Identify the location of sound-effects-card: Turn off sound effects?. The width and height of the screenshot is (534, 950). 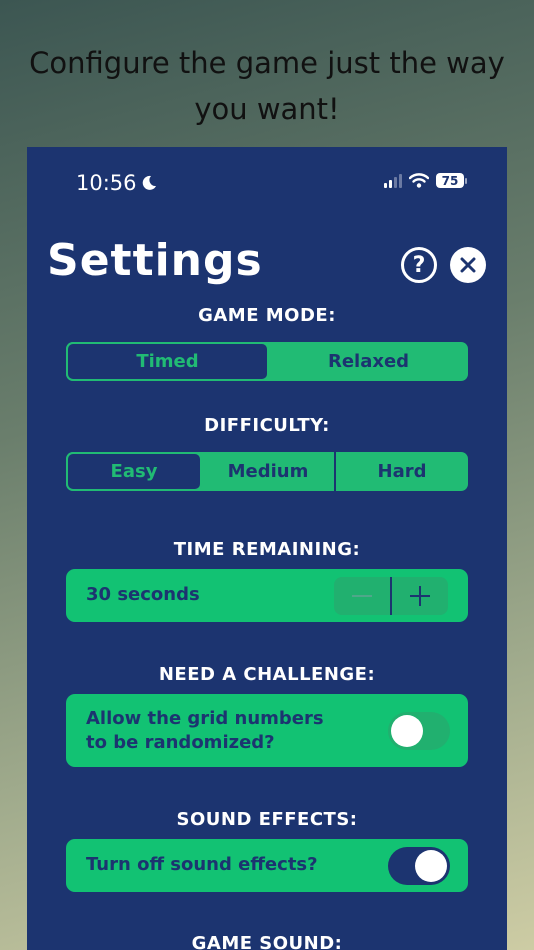
(267, 865).